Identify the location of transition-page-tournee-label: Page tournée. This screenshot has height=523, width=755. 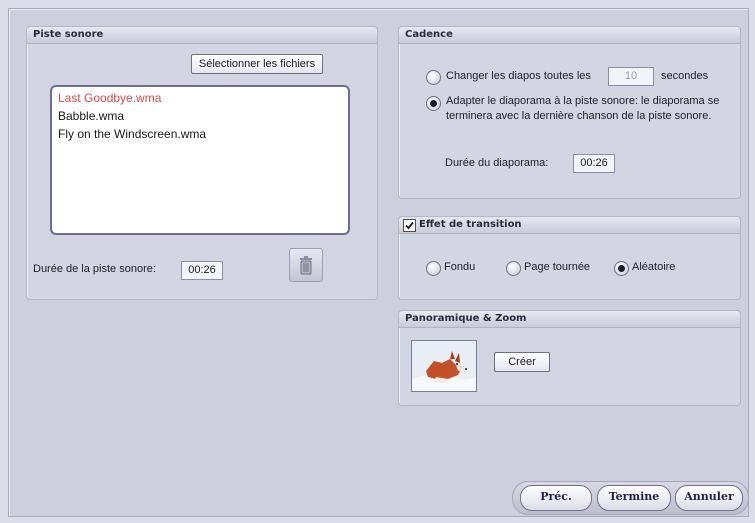
(557, 267).